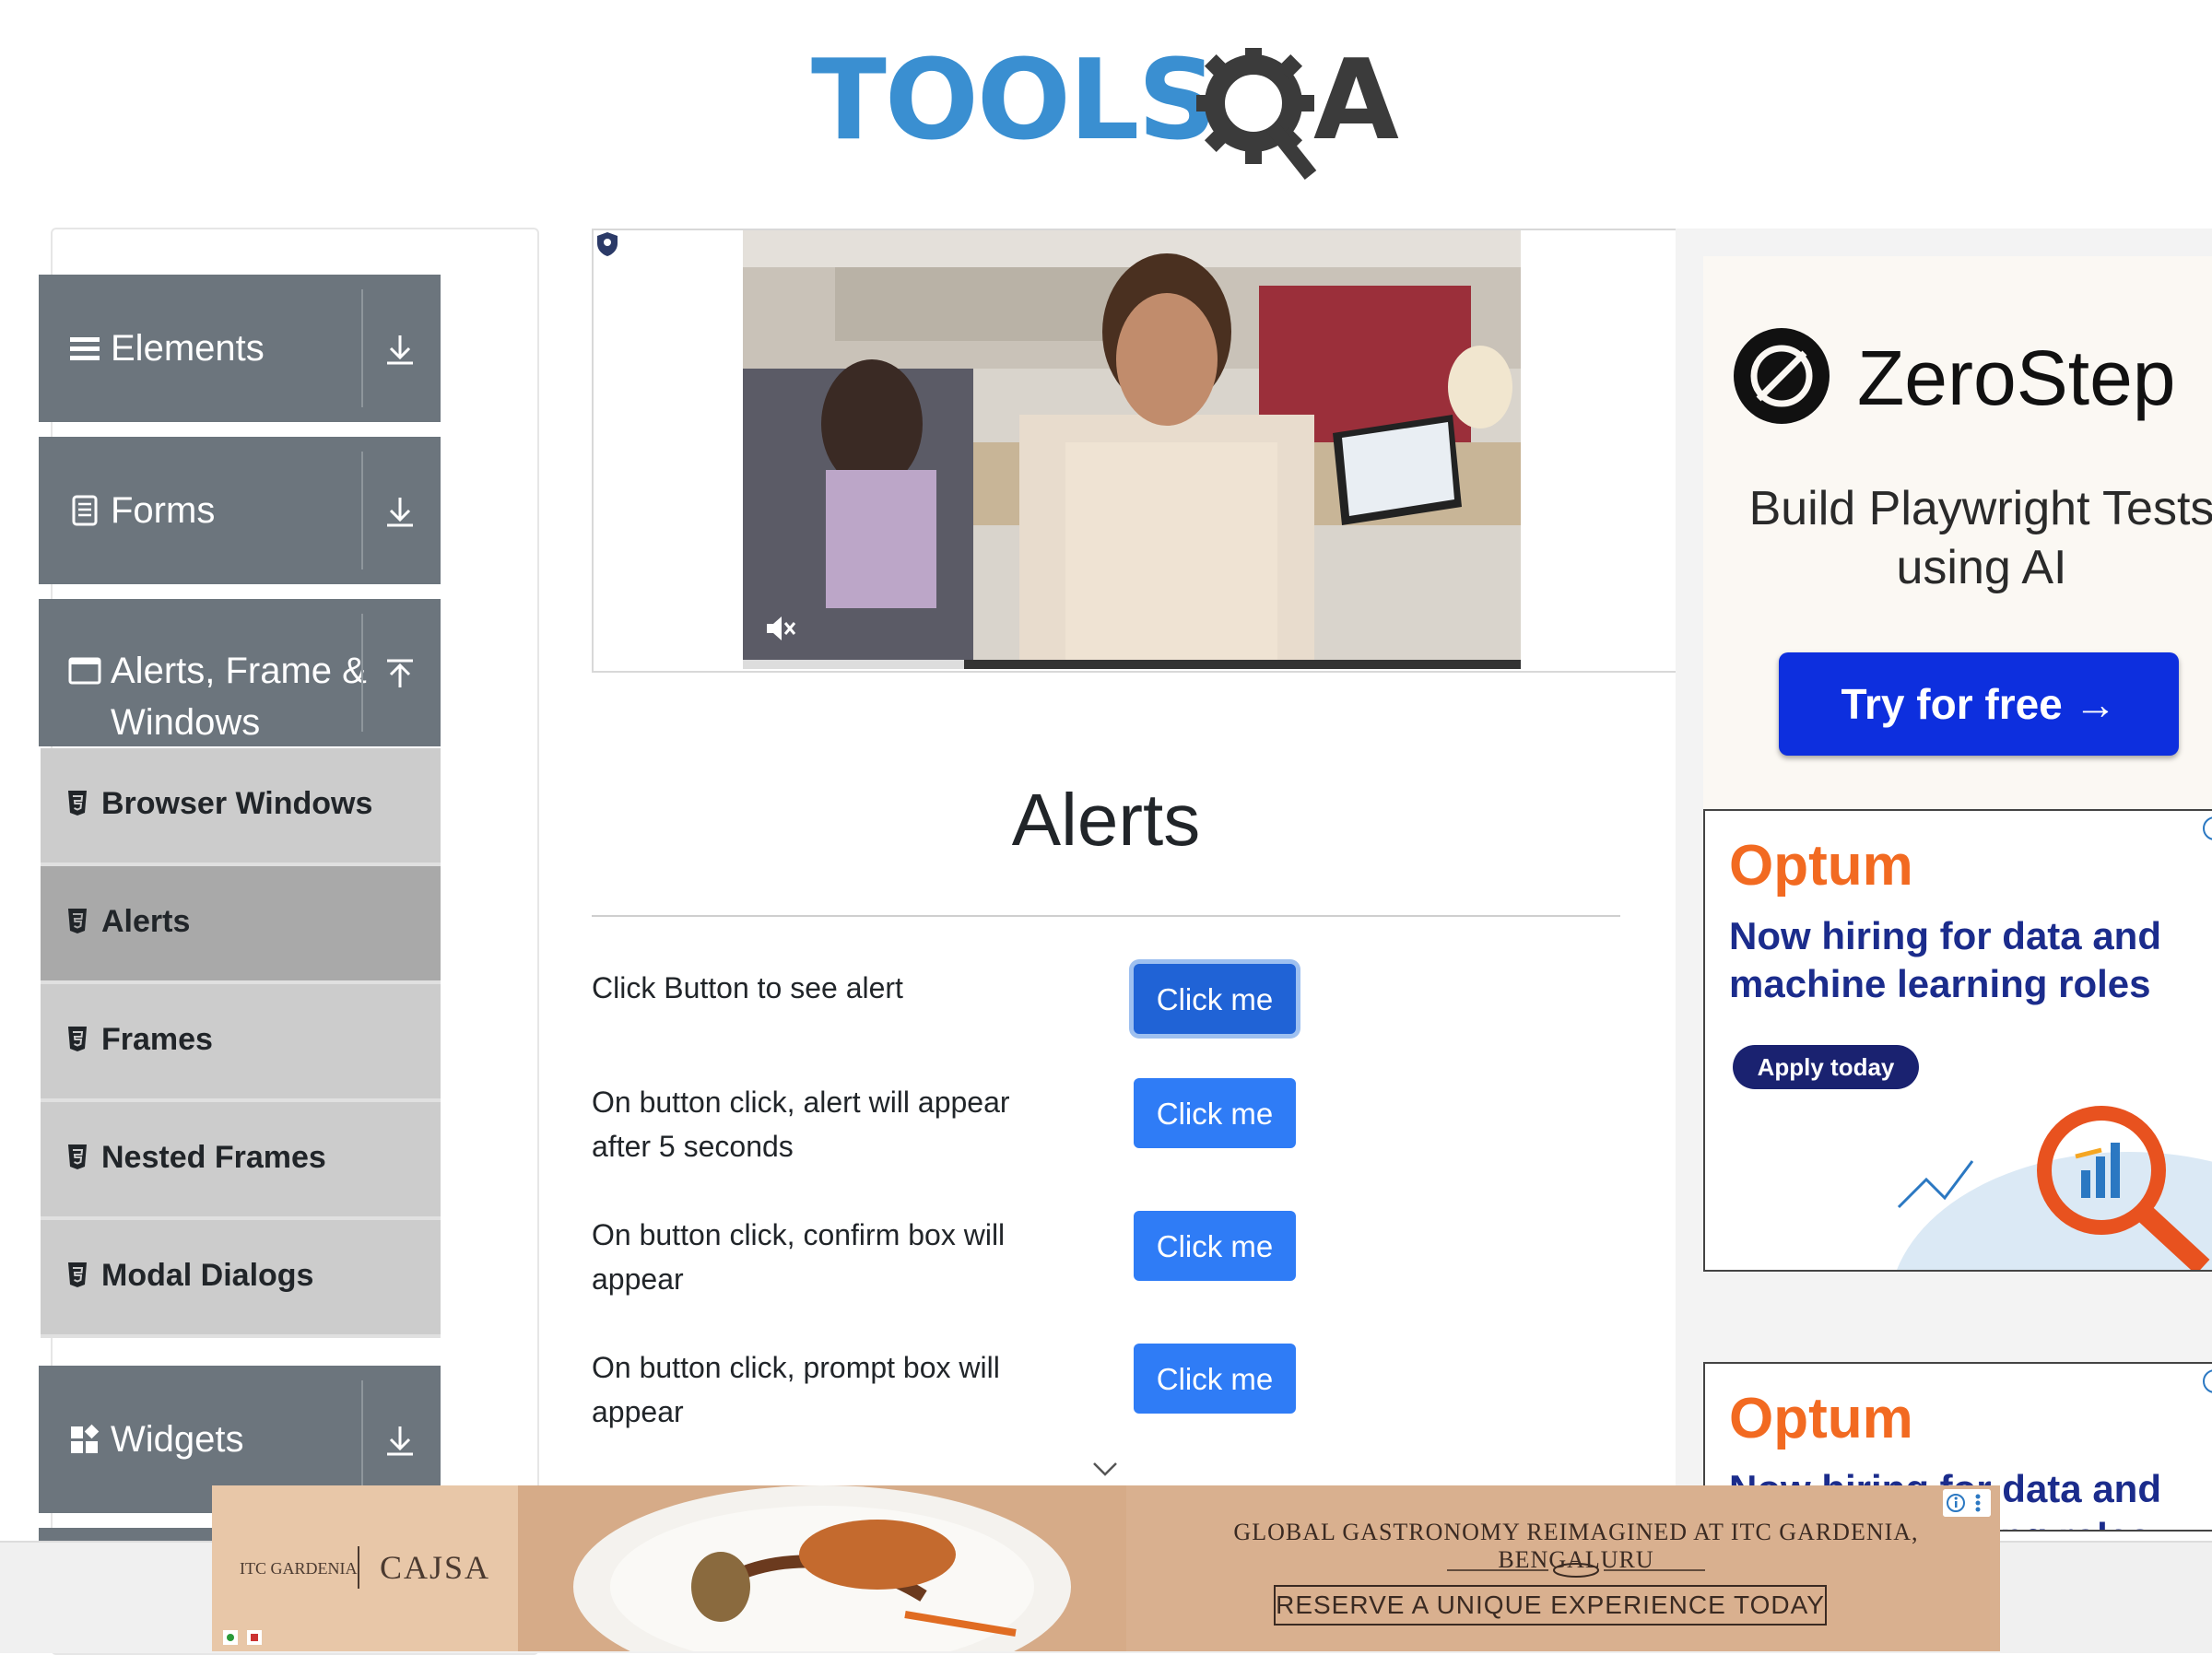 Image resolution: width=2212 pixels, height=1655 pixels. What do you see at coordinates (1106, 916) in the screenshot?
I see `title-divider` at bounding box center [1106, 916].